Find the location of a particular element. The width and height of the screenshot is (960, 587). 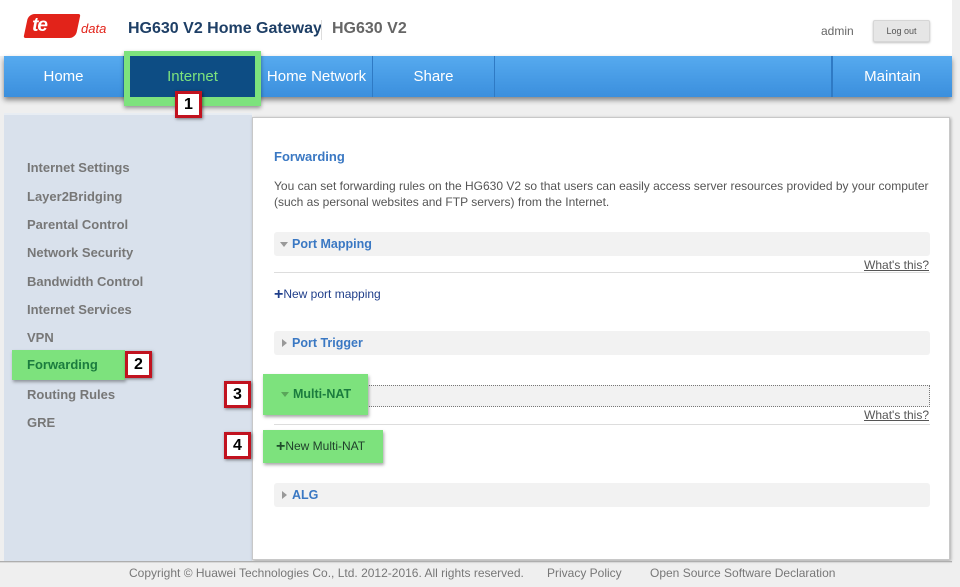

step-badge-2: 2 is located at coordinates (138, 364).